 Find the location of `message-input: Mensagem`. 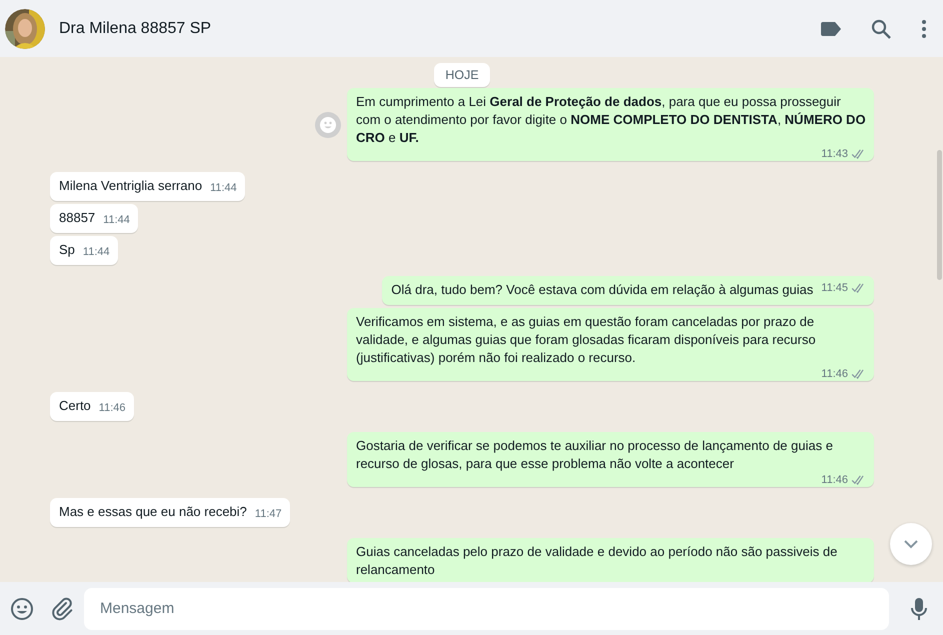

message-input: Mensagem is located at coordinates (486, 609).